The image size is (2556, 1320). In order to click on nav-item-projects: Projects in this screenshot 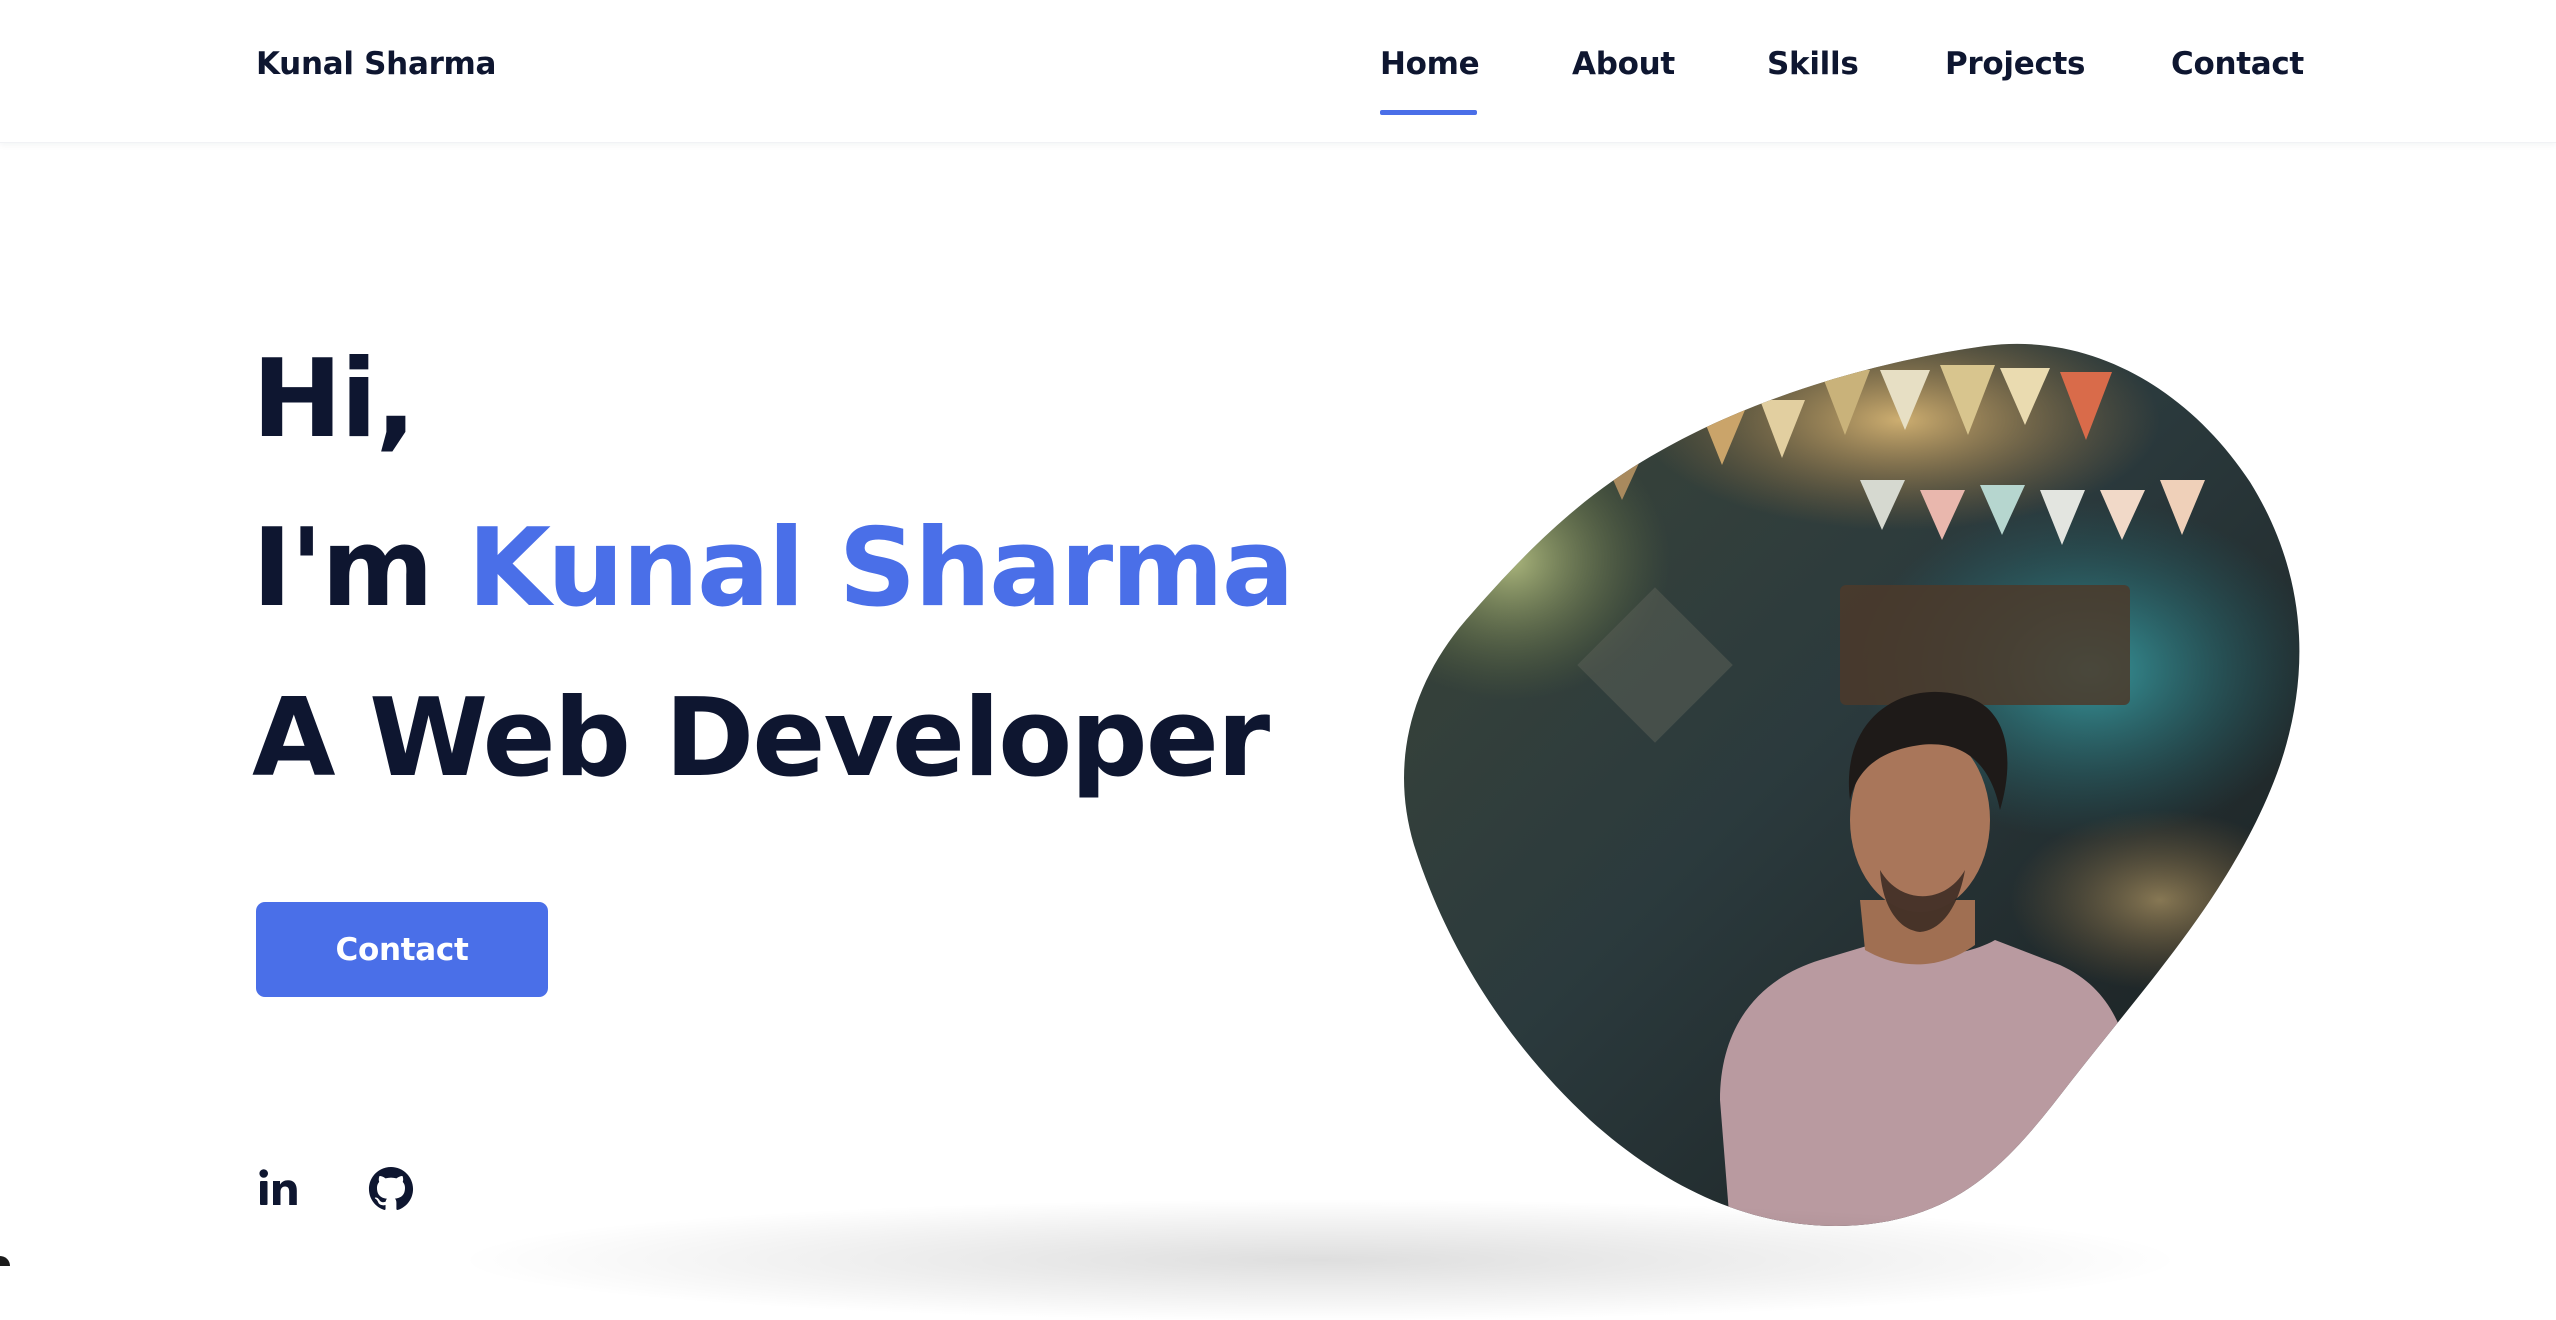, I will do `click(2015, 64)`.